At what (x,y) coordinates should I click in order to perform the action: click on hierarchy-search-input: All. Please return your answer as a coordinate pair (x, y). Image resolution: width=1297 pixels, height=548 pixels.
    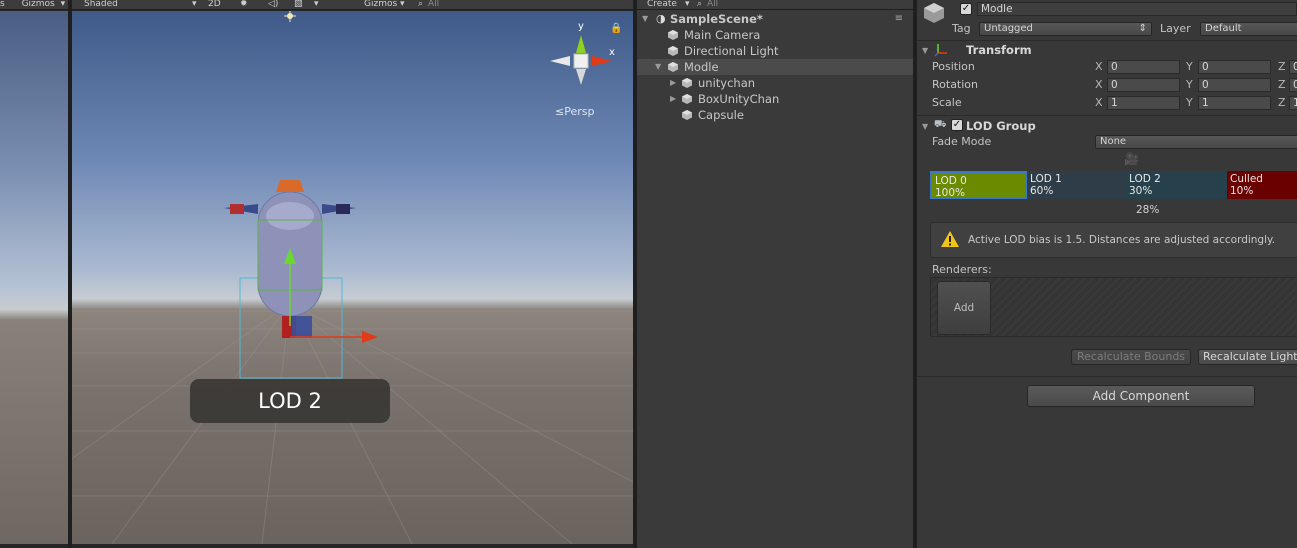
    Looking at the image, I should click on (712, 4).